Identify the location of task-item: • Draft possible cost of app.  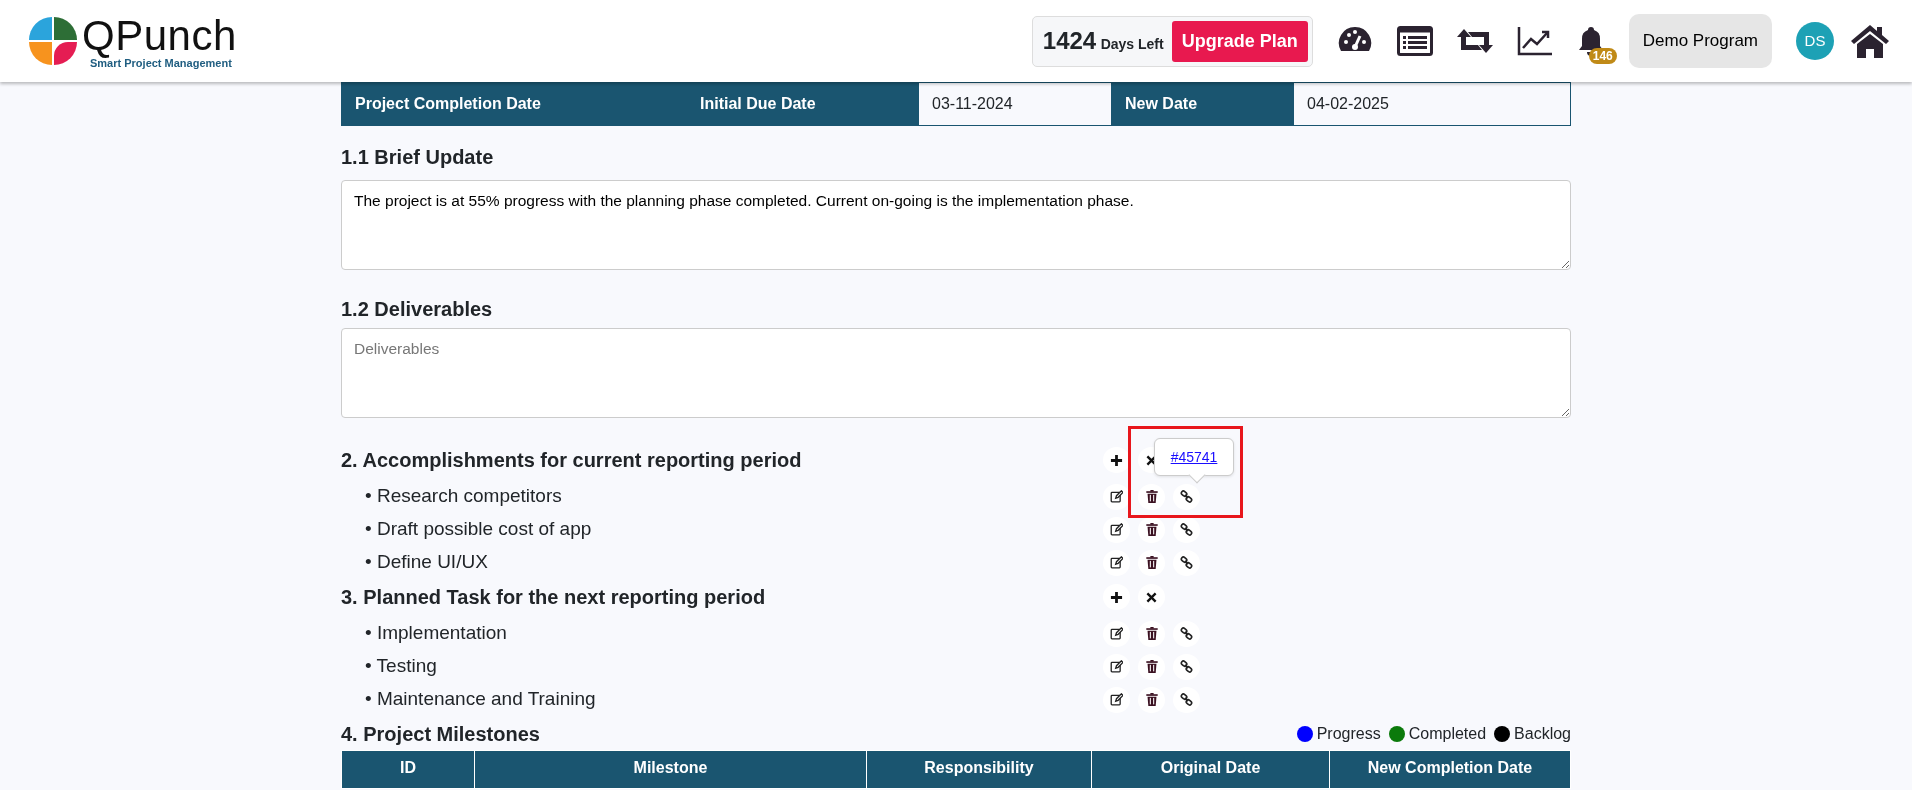
(479, 529).